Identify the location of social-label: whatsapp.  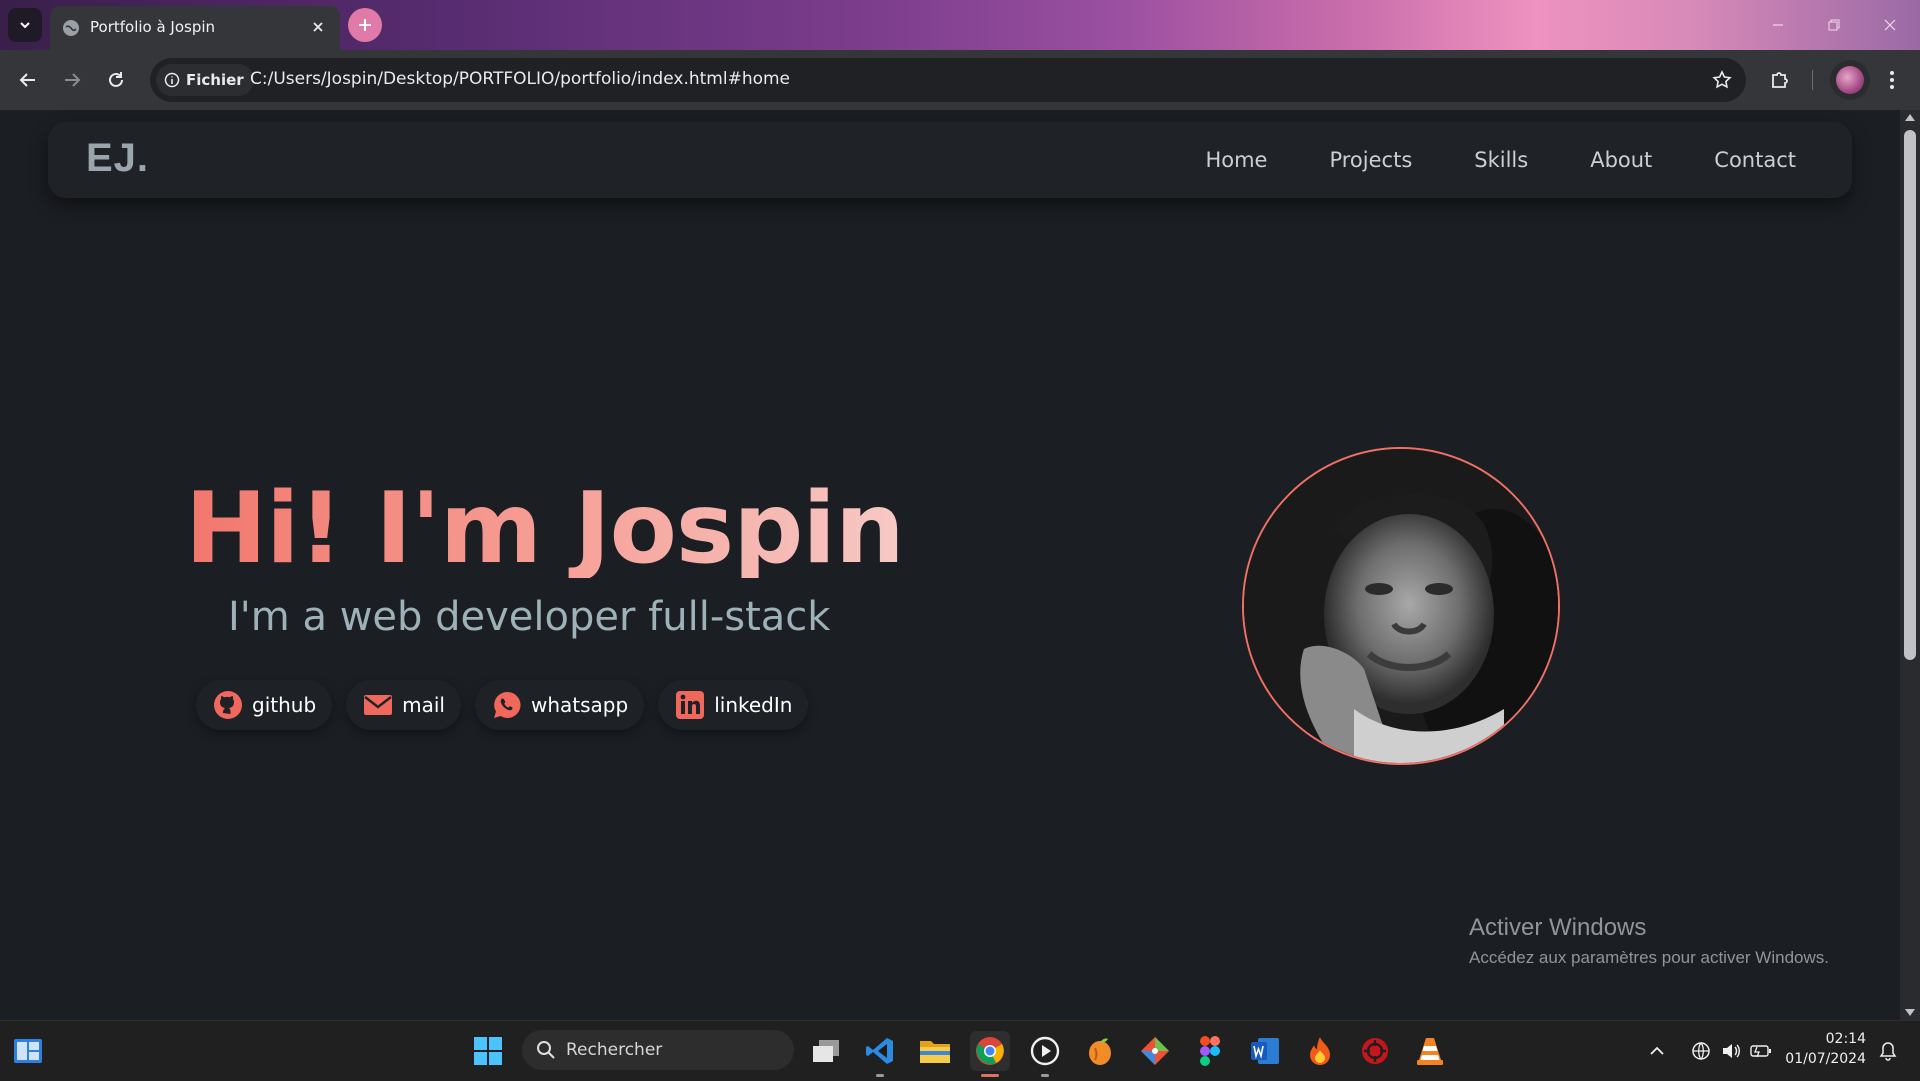
(580, 705).